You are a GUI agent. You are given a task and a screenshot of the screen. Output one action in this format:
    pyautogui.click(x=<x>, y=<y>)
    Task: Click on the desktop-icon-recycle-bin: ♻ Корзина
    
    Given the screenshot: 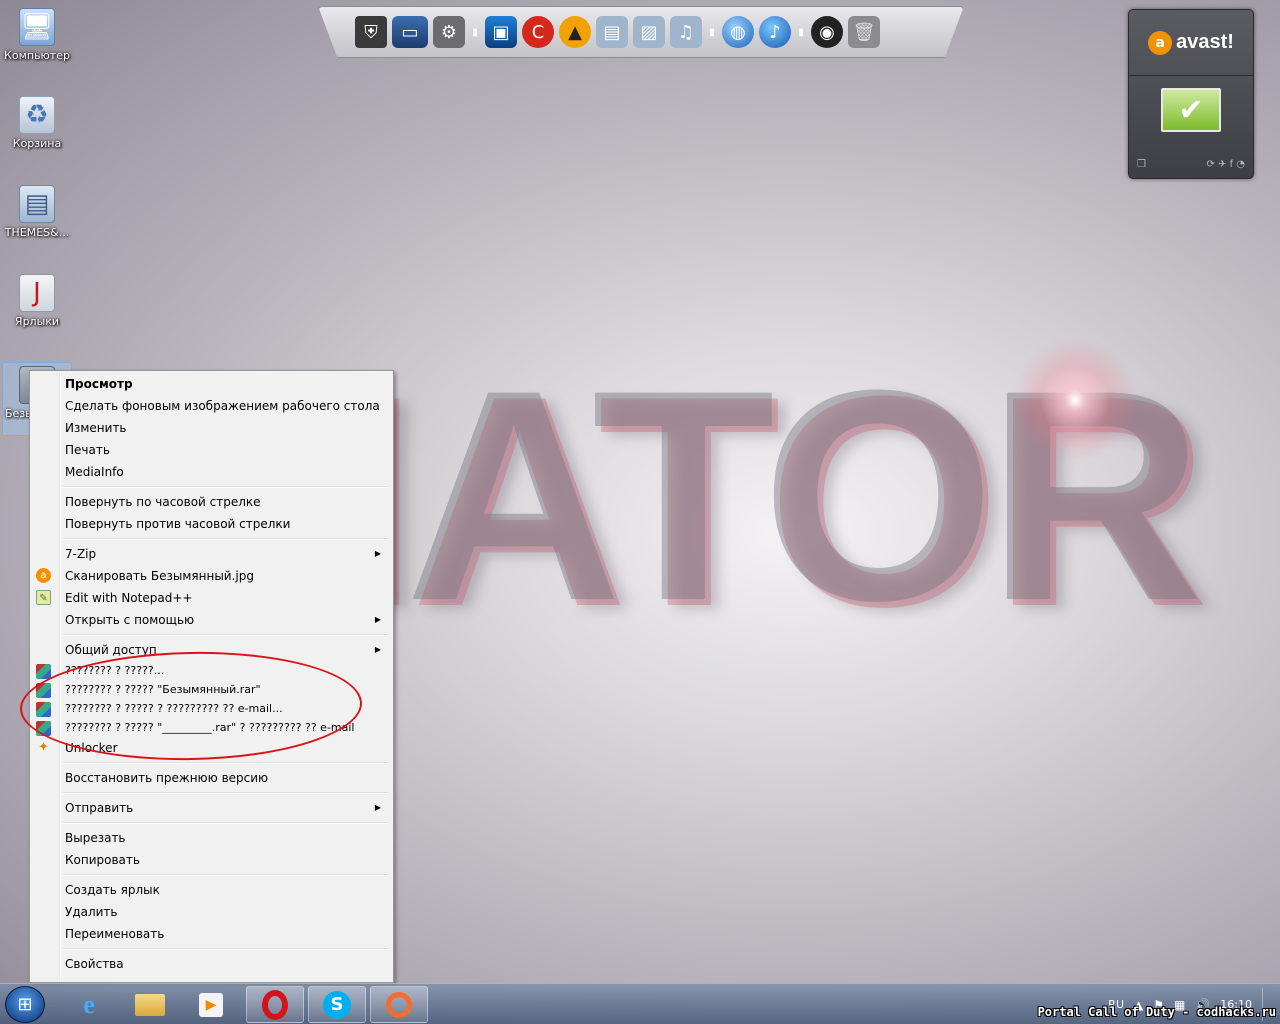 What is the action you would take?
    pyautogui.click(x=37, y=123)
    